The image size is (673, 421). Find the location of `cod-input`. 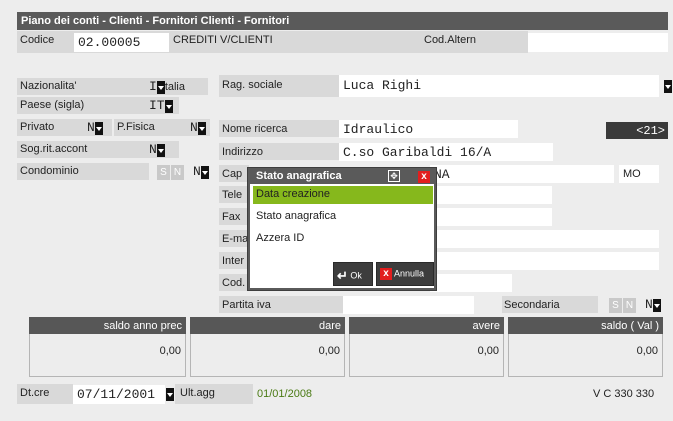

cod-input is located at coordinates (471, 283).